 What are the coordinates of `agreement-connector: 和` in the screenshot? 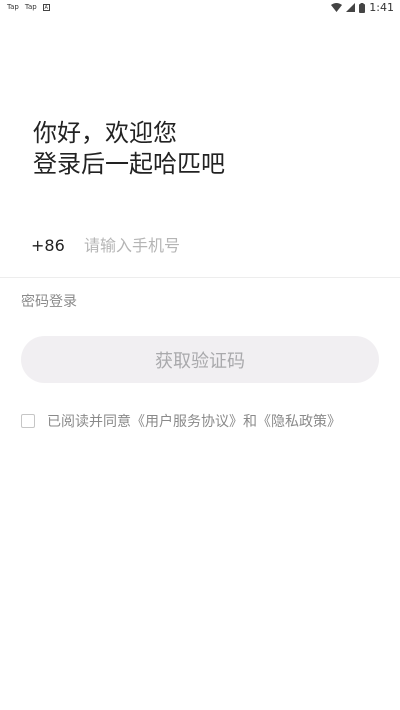 It's located at (250, 422).